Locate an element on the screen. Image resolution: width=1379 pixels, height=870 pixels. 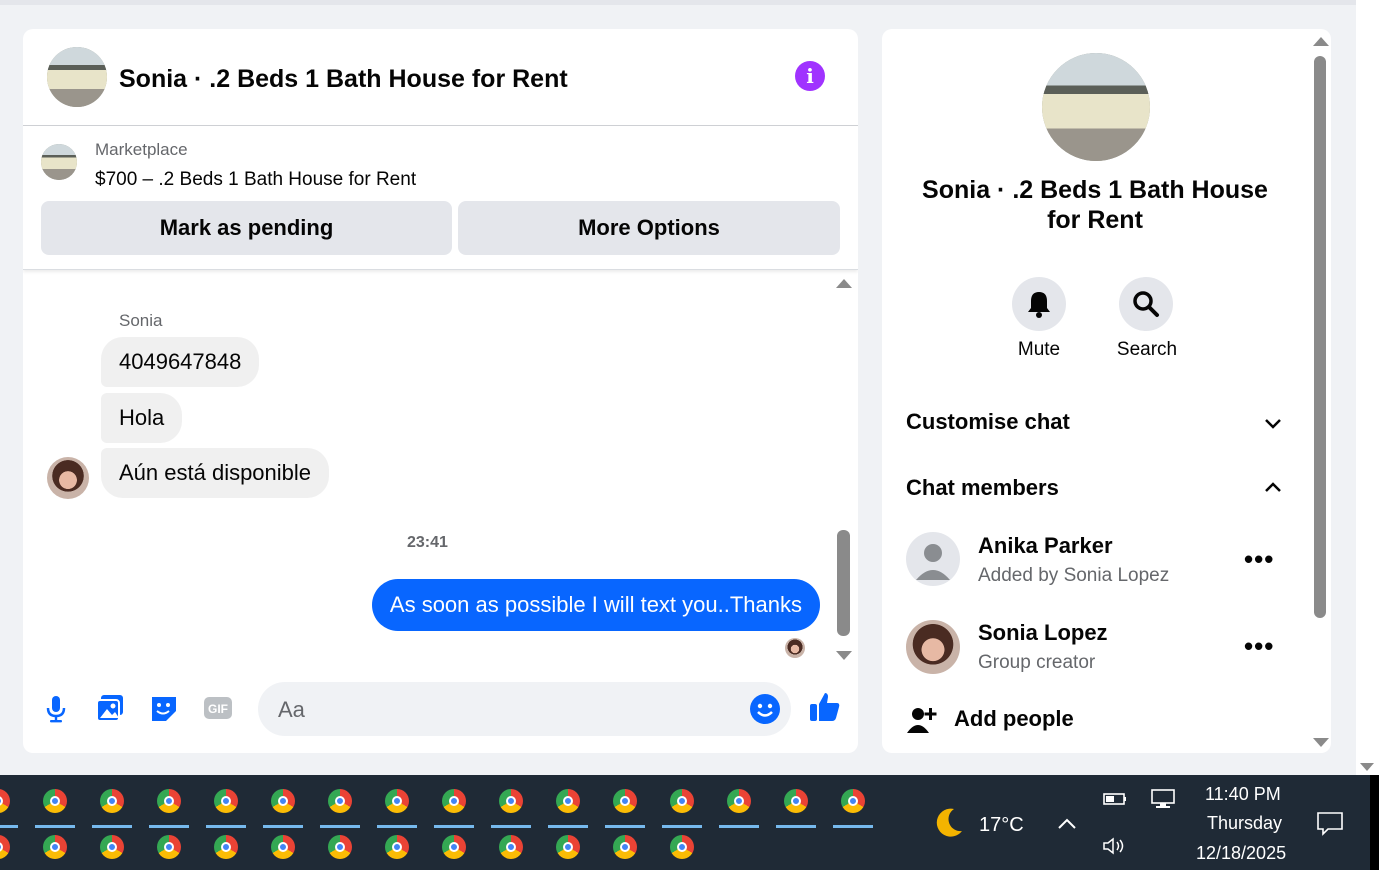
read-receipt-avatar is located at coordinates (795, 648).